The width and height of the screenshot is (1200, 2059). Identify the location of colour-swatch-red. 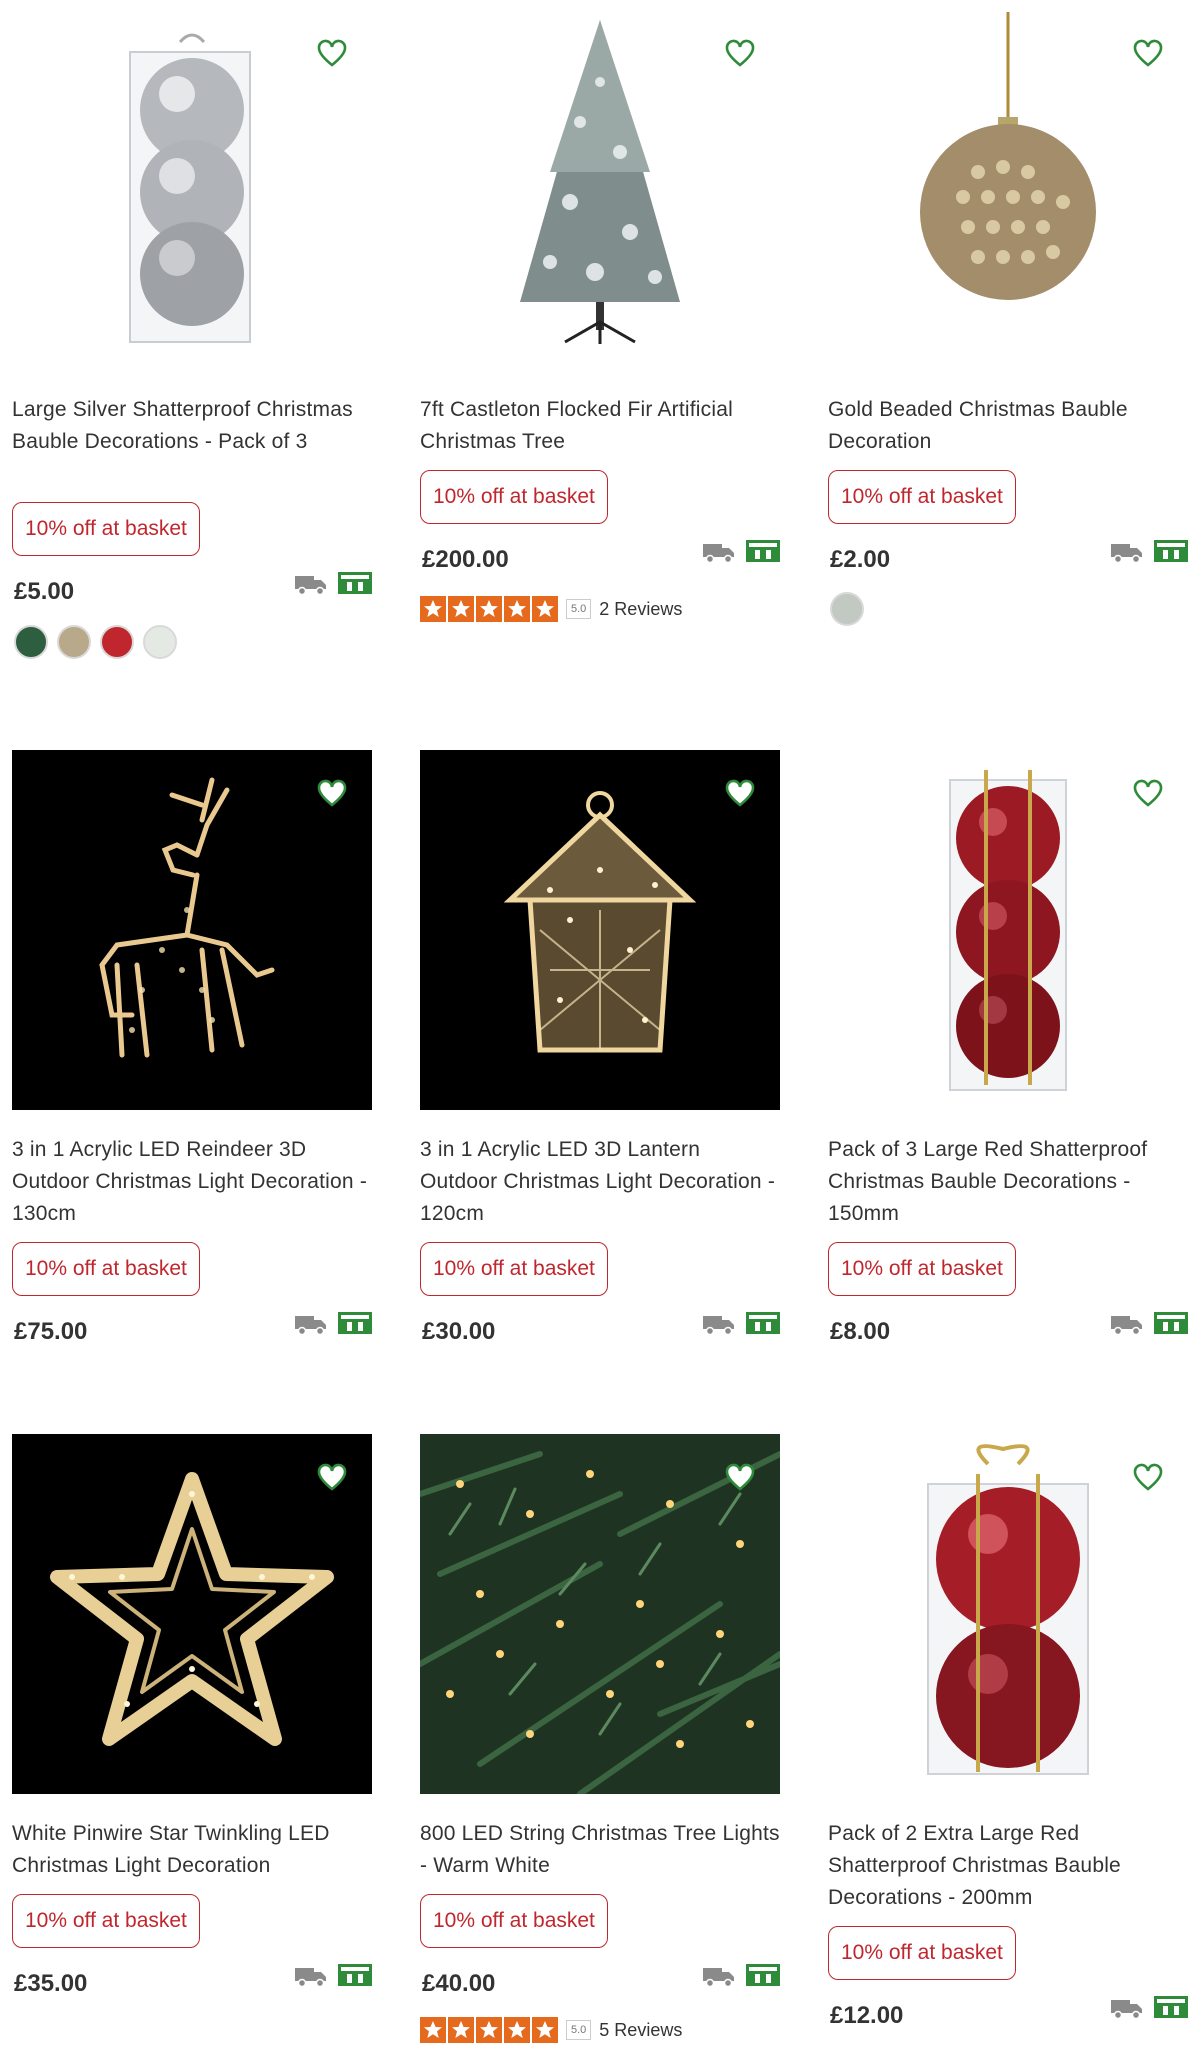
(117, 642).